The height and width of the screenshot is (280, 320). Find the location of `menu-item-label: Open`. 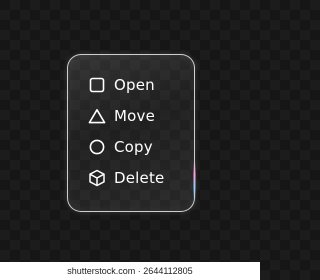

menu-item-label: Open is located at coordinates (134, 85).